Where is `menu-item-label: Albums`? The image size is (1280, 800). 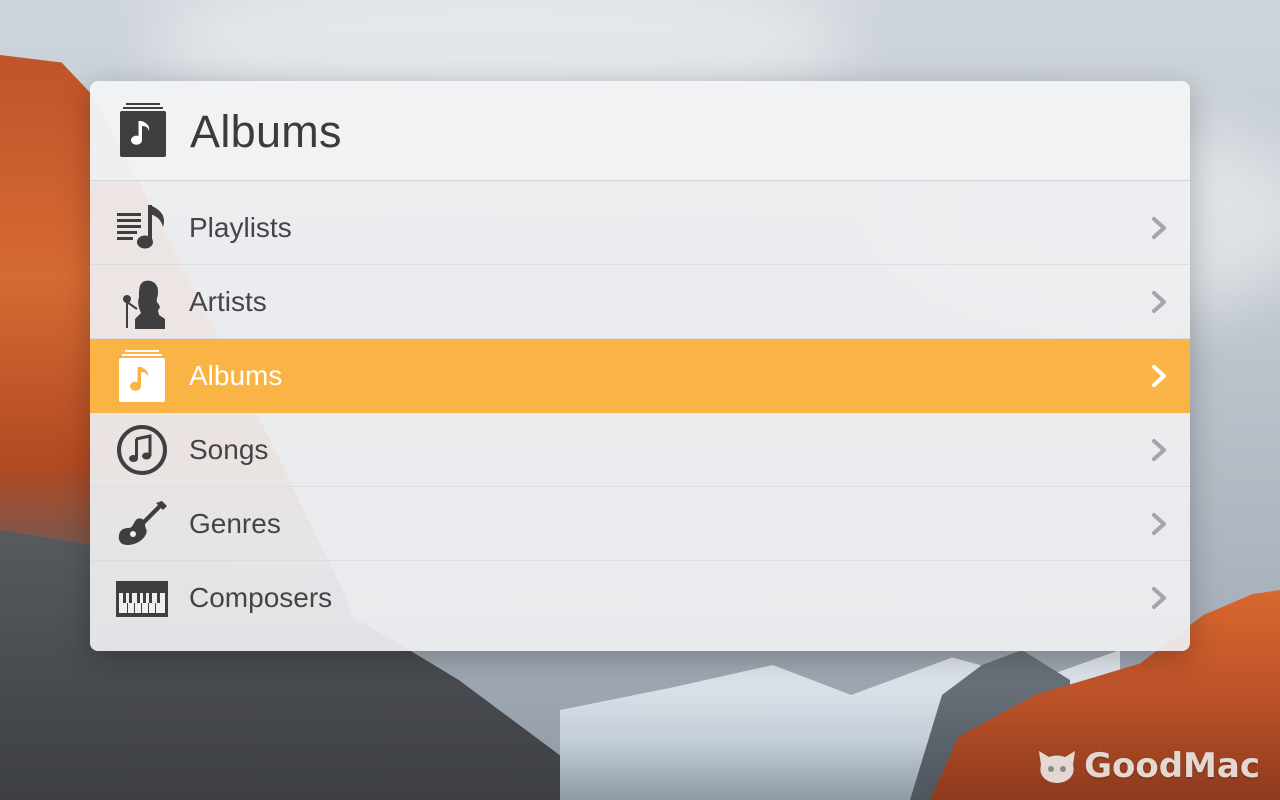 menu-item-label: Albums is located at coordinates (236, 375).